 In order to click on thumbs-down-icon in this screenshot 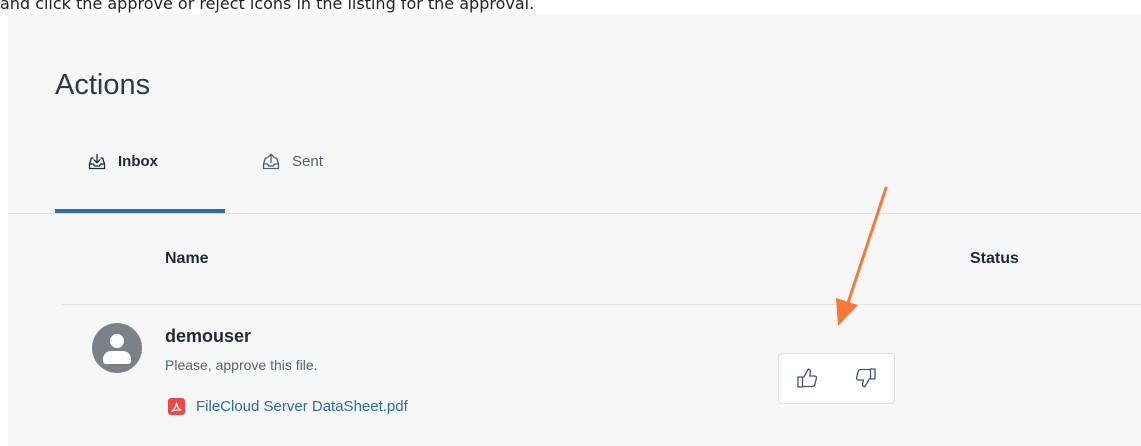, I will do `click(865, 380)`.